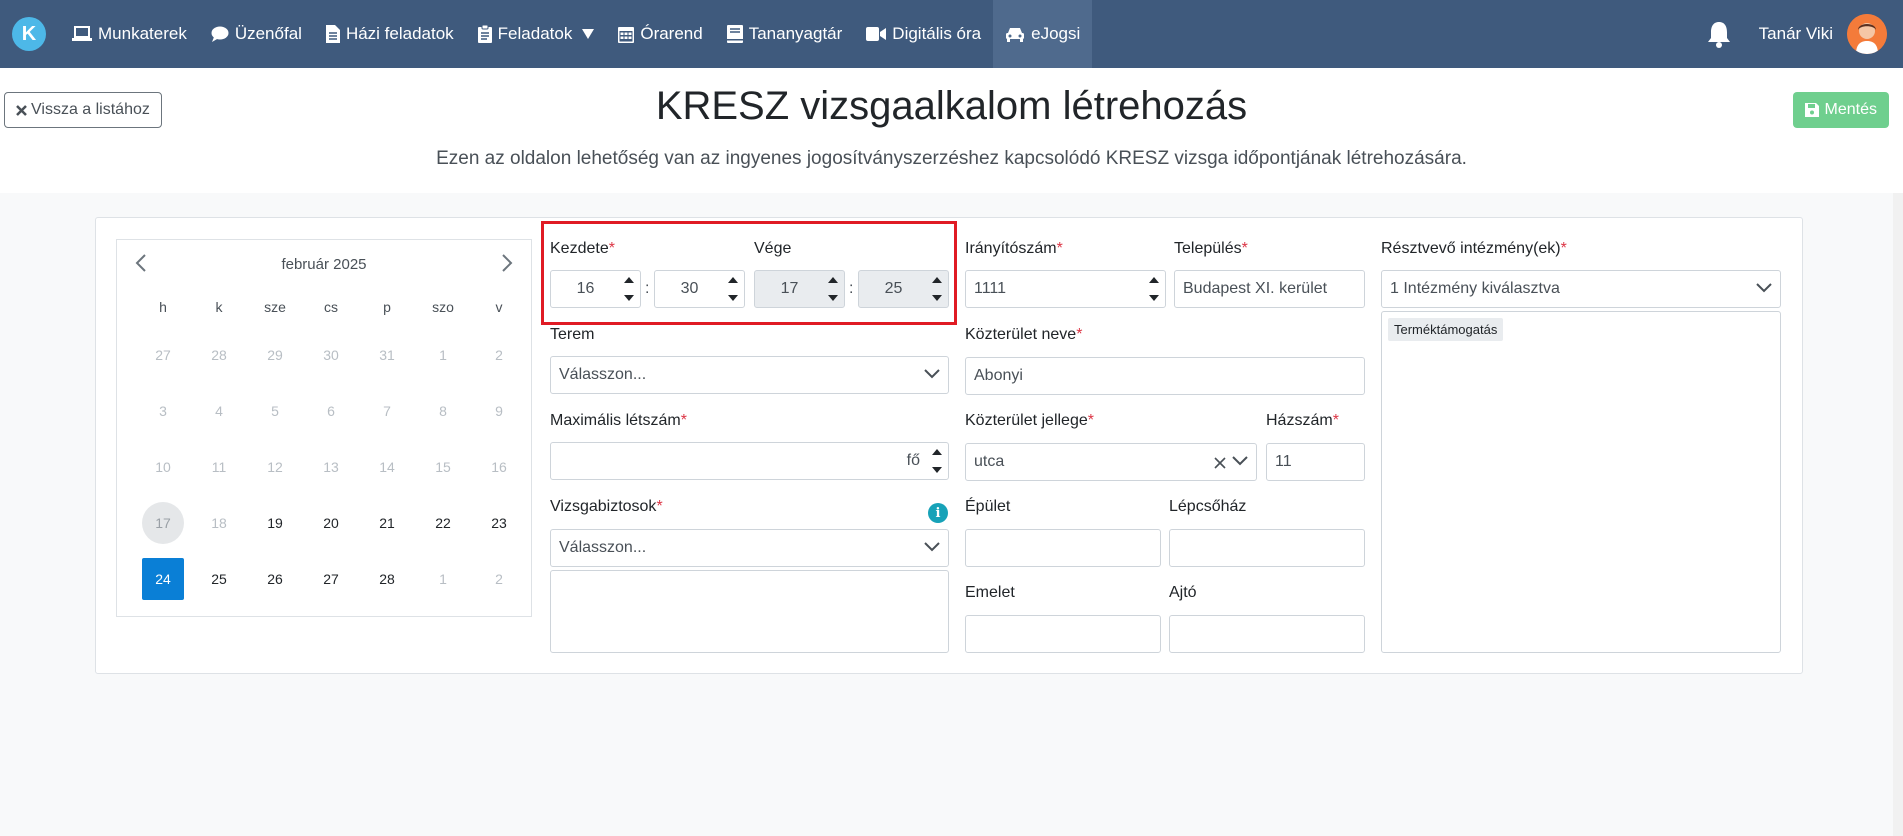  What do you see at coordinates (749, 273) in the screenshot?
I see `time-highlight-box` at bounding box center [749, 273].